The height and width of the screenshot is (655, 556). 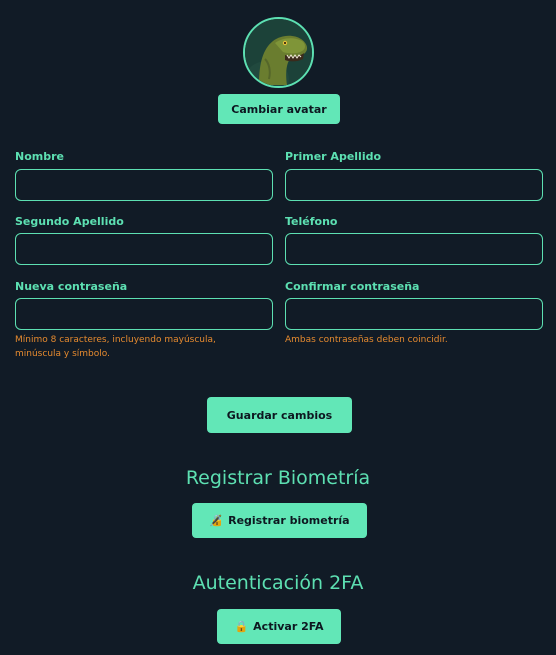 I want to click on fingerprint-lock-icon: 🔏, so click(x=216, y=520).